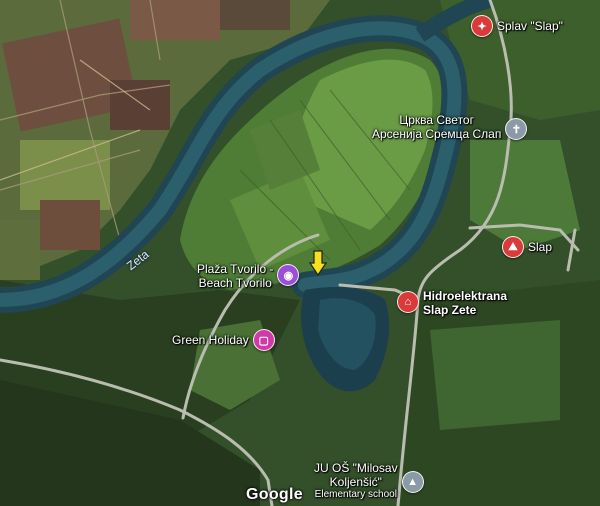 The width and height of the screenshot is (600, 506). Describe the element at coordinates (235, 269) in the screenshot. I see `poi-label-line1: Plaža Tvorilo -` at that location.